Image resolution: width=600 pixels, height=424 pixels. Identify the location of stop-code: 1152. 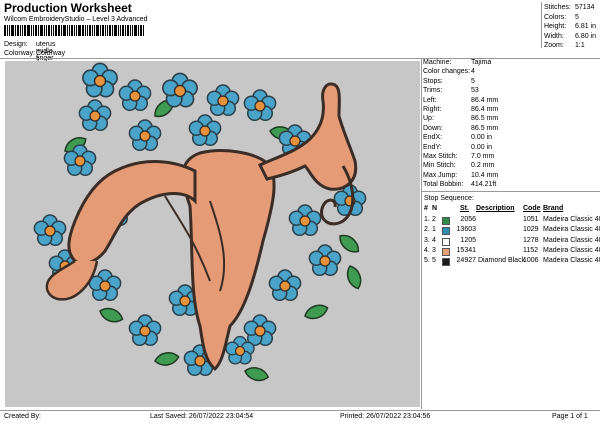
(531, 250).